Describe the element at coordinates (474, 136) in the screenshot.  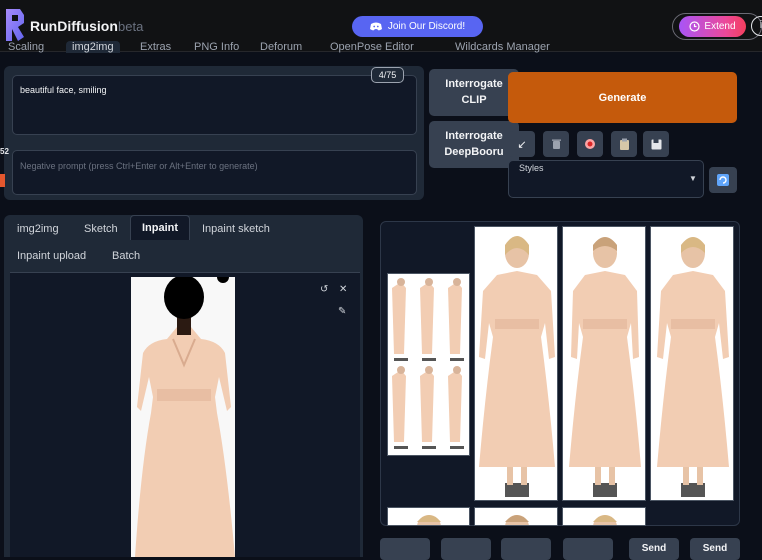
I see `interrogate-deepbooru-line1: Interrogate` at that location.